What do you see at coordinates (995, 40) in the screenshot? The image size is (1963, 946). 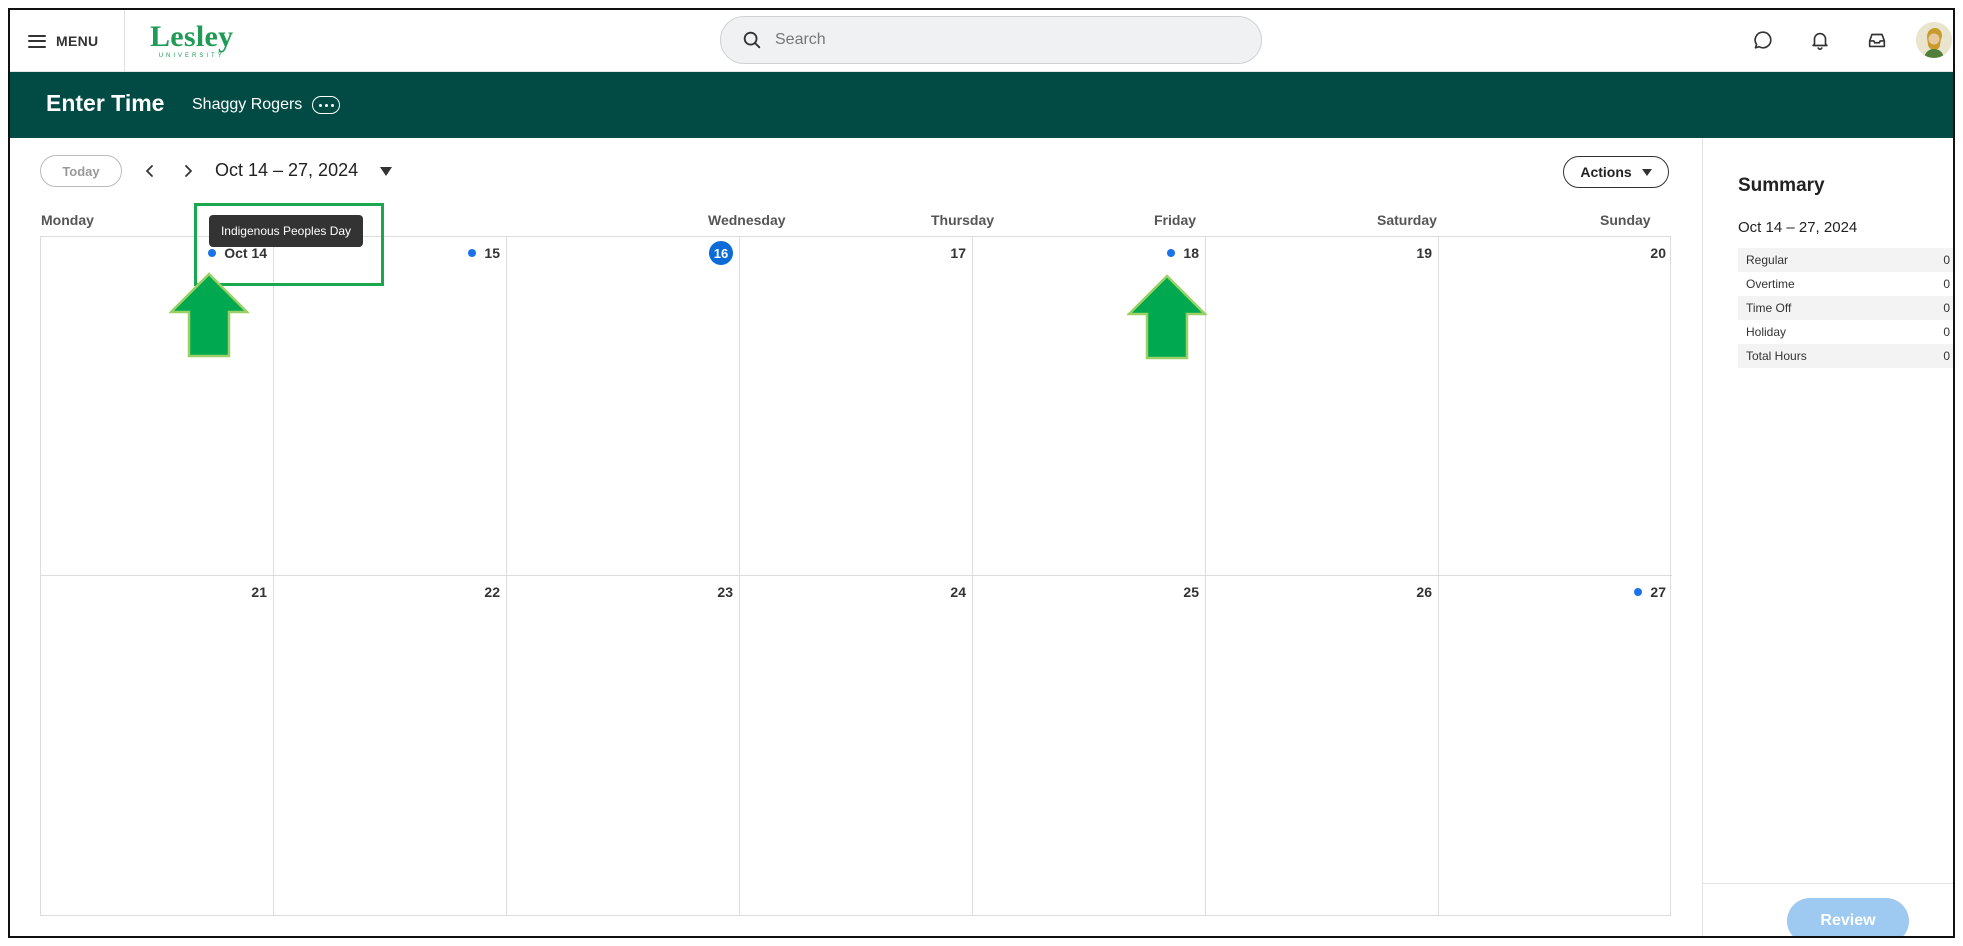 I see `search-input` at bounding box center [995, 40].